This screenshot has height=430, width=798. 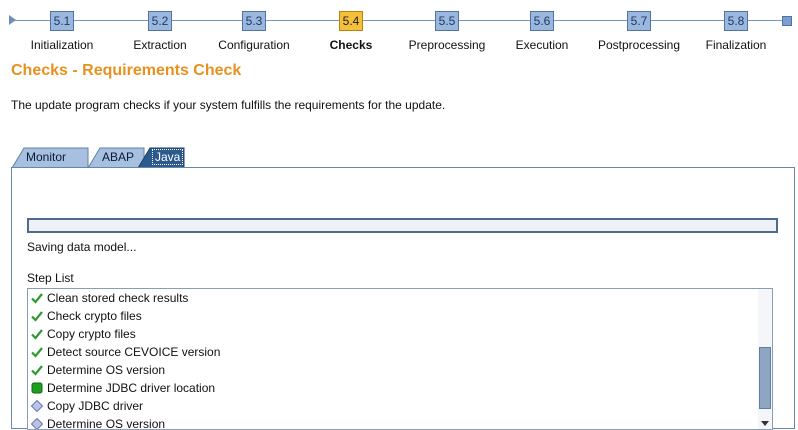 I want to click on progress-bar, so click(x=402, y=225).